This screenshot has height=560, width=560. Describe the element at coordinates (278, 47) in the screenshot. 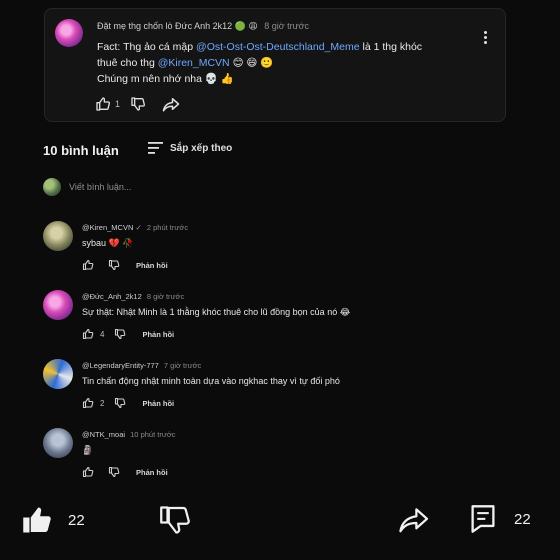

I see `mention-link: @Ost-Ost-Ost-Deutschland_Meme` at that location.